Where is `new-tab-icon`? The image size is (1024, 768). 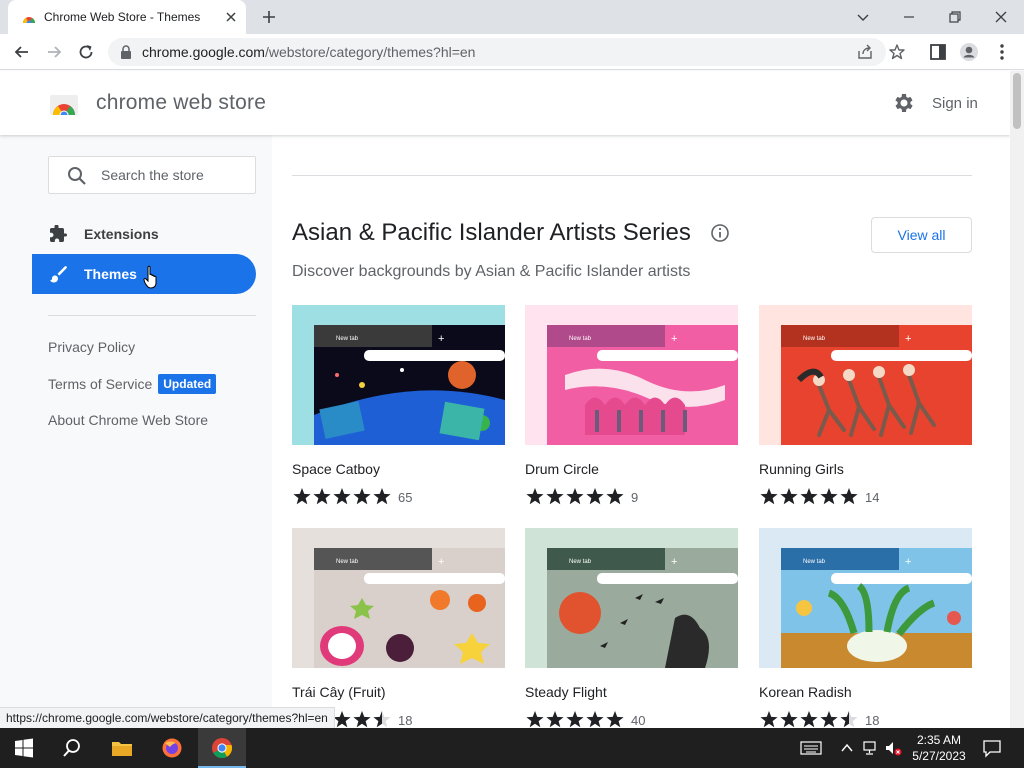 new-tab-icon is located at coordinates (269, 17).